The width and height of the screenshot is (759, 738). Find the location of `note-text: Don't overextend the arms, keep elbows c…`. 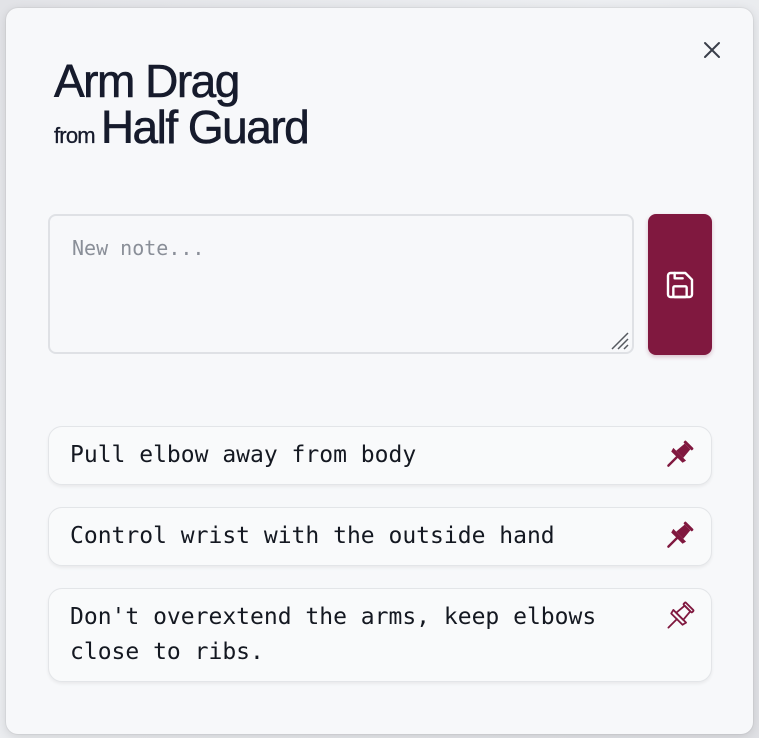

note-text: Don't overextend the arms, keep elbows c… is located at coordinates (333, 634).